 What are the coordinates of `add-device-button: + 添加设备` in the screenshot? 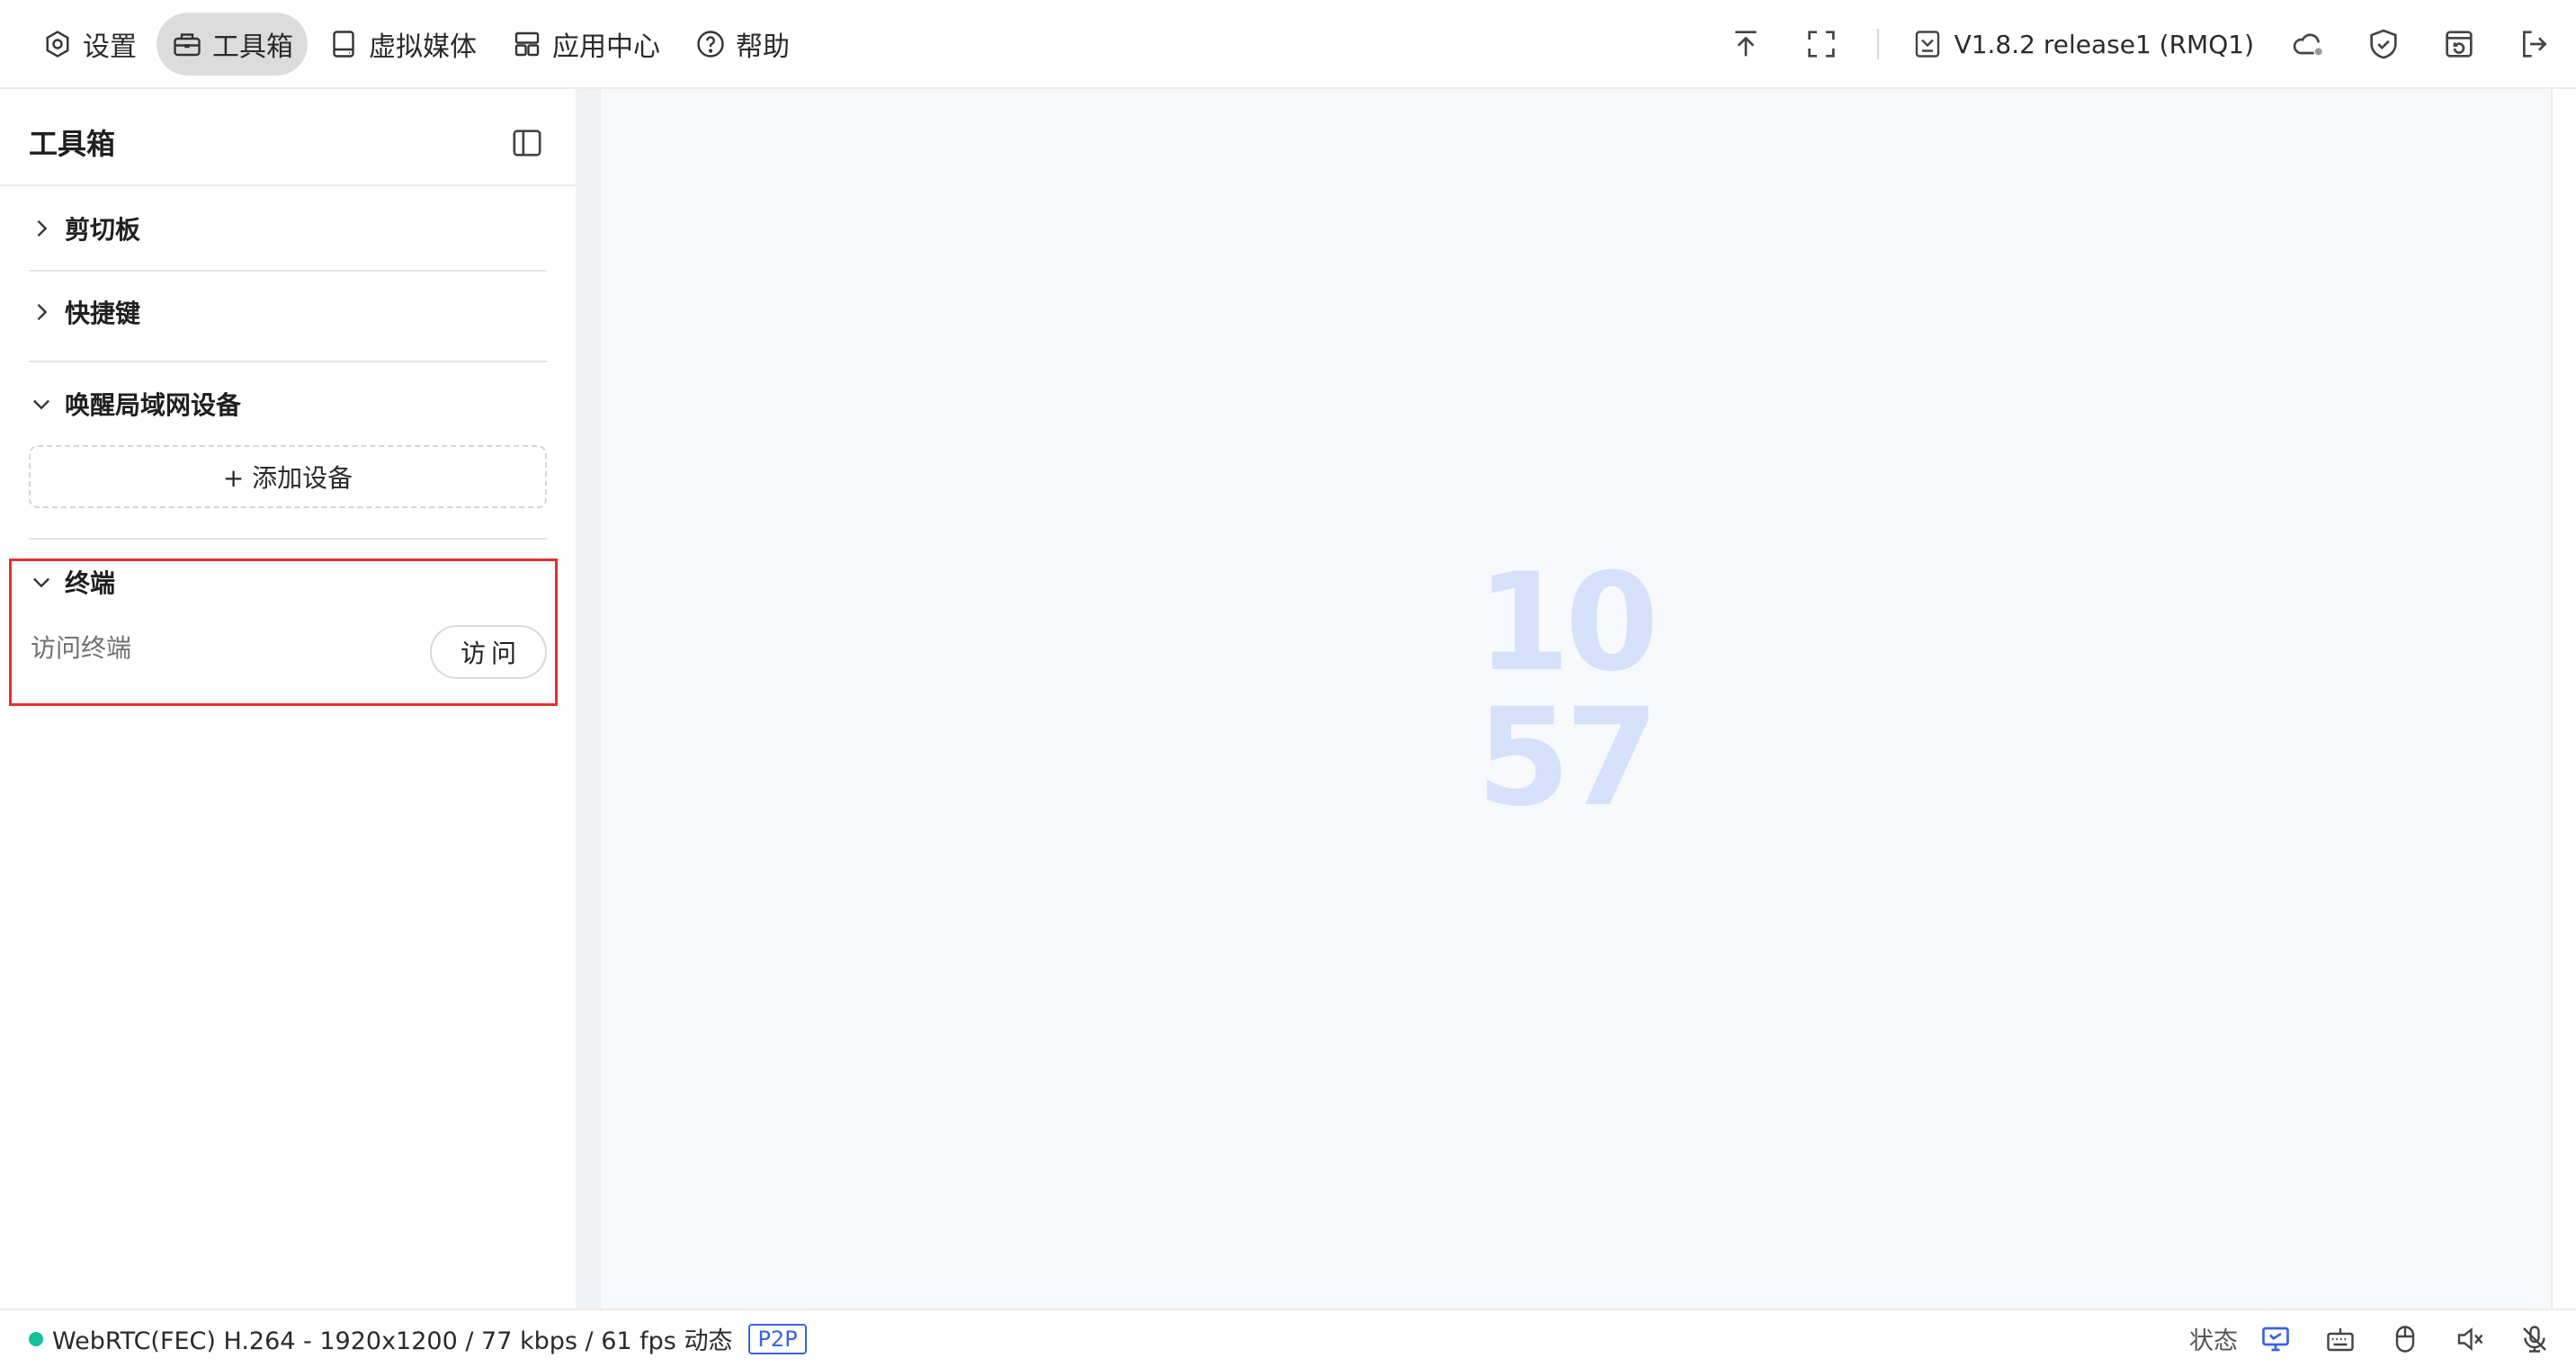 It's located at (288, 476).